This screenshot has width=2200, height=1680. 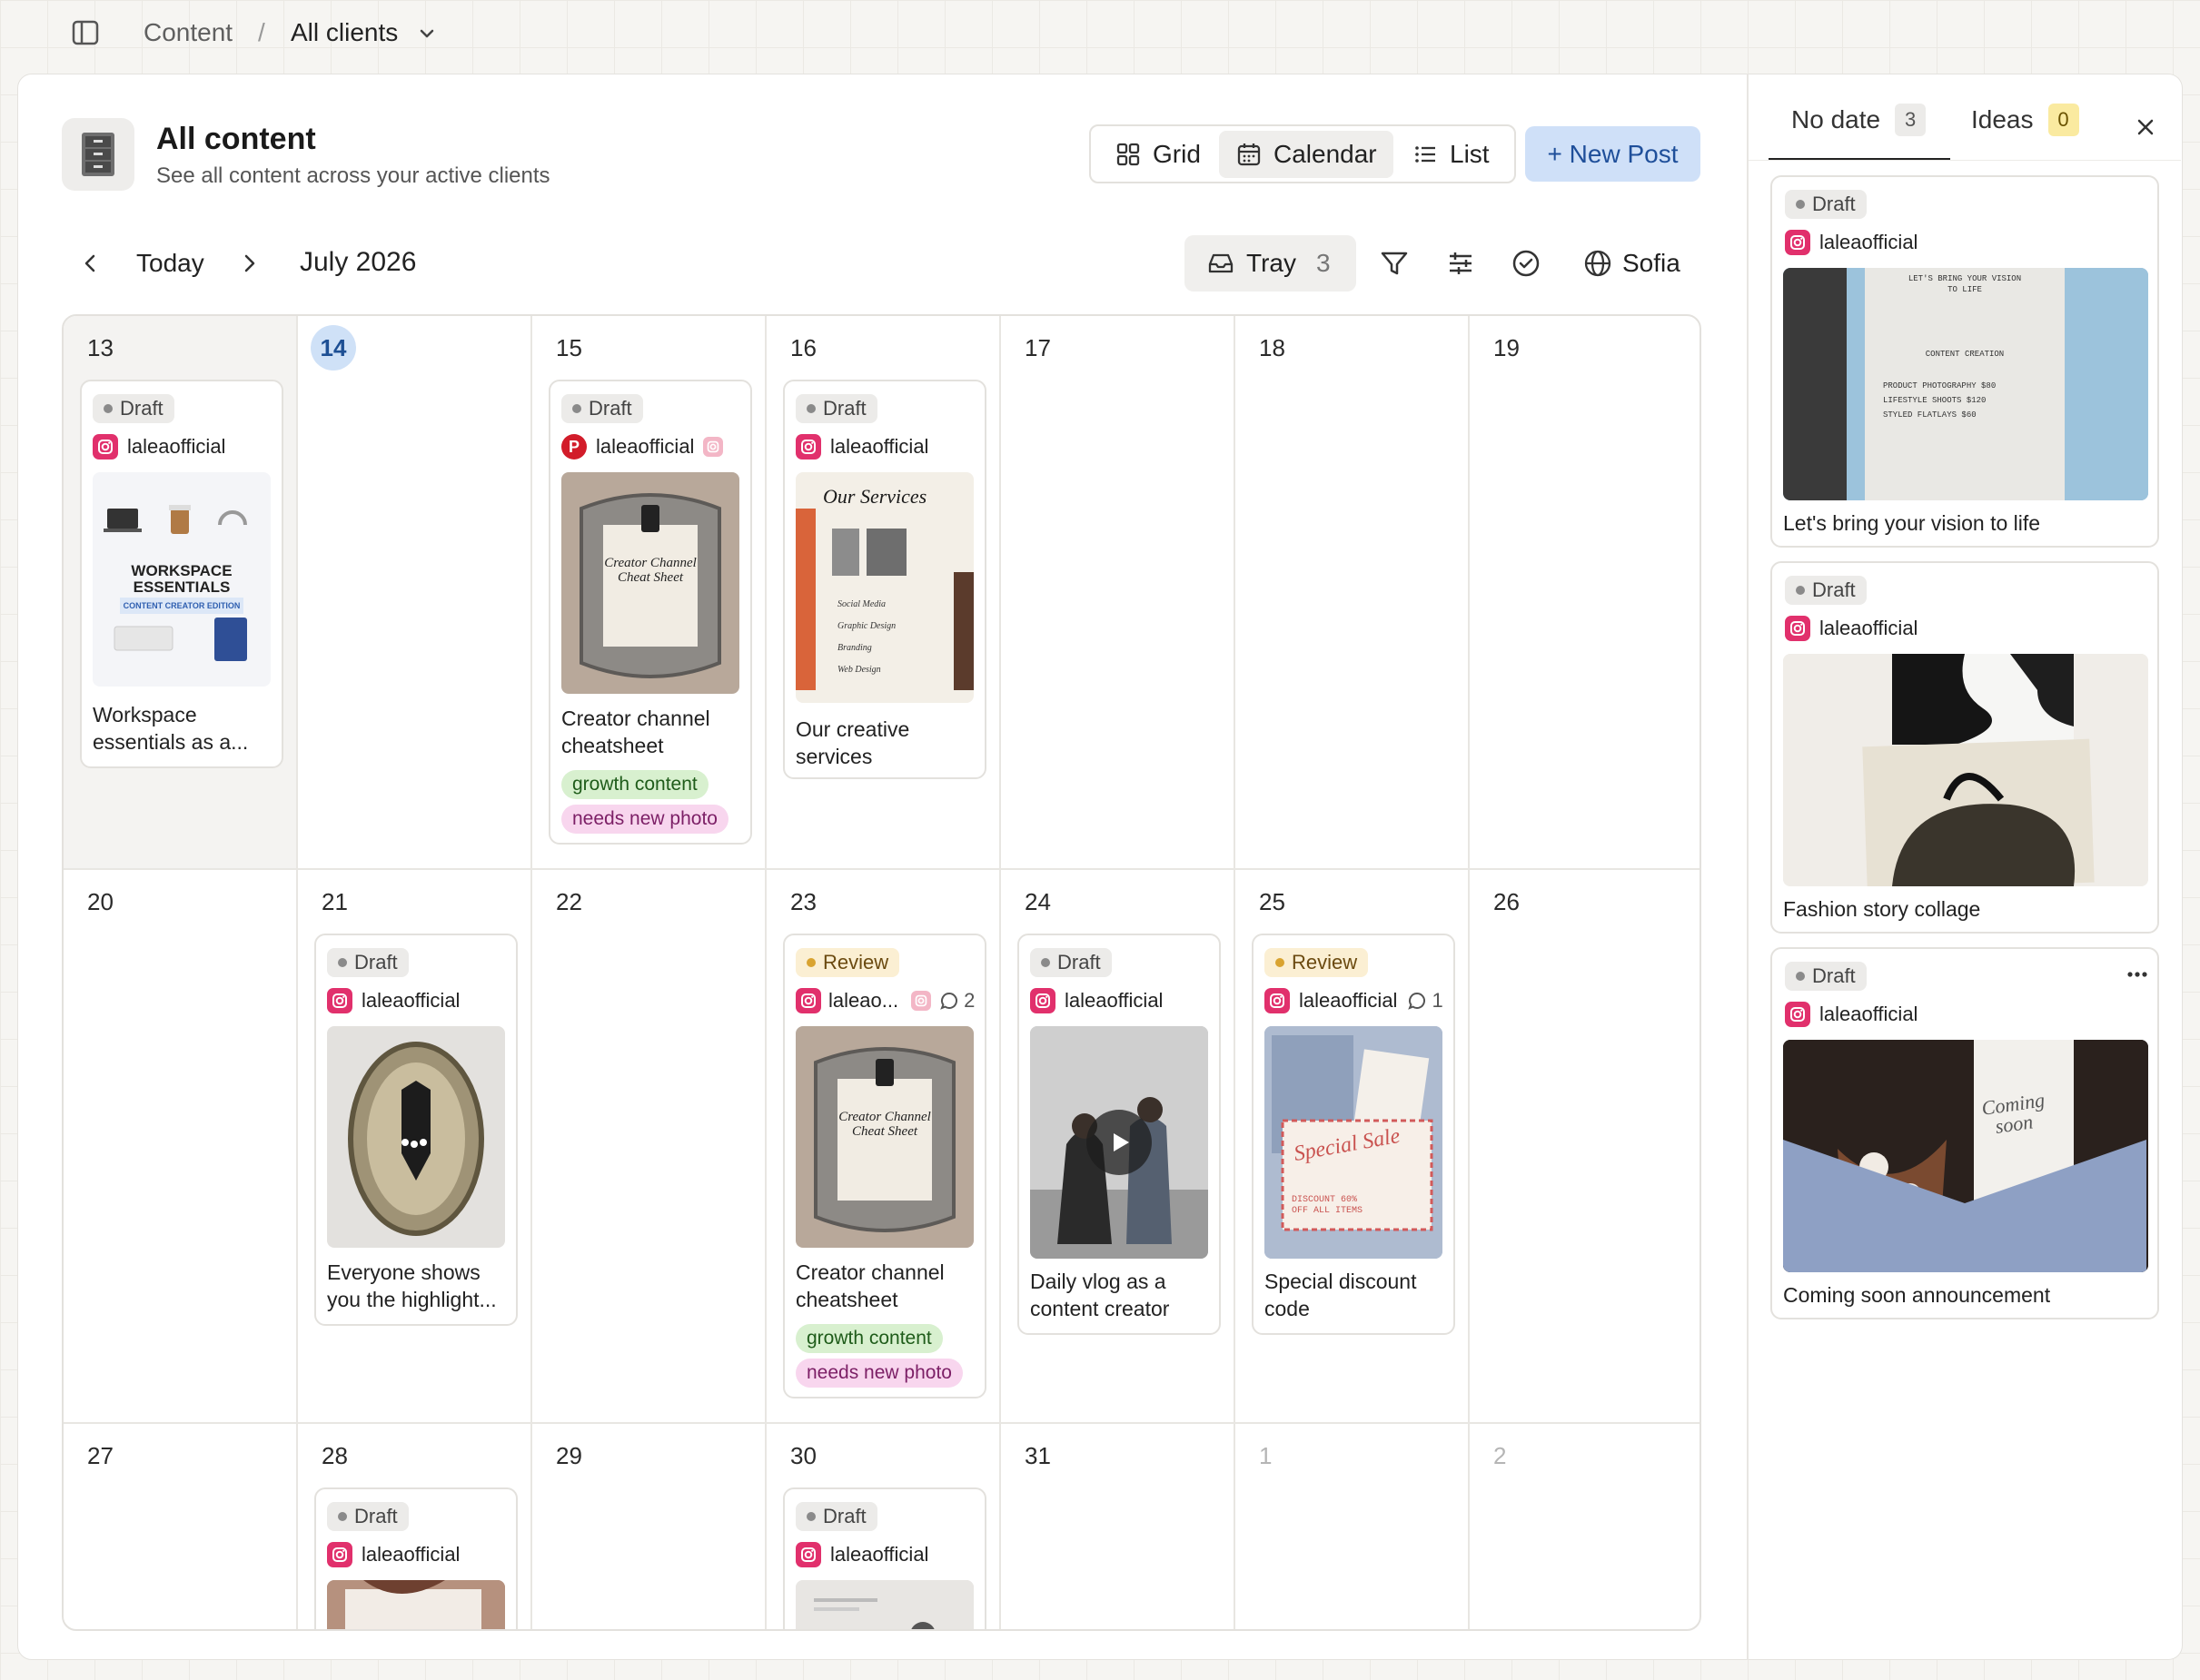 What do you see at coordinates (1965, 1156) in the screenshot?
I see `post-thumbnail: Coming soon` at bounding box center [1965, 1156].